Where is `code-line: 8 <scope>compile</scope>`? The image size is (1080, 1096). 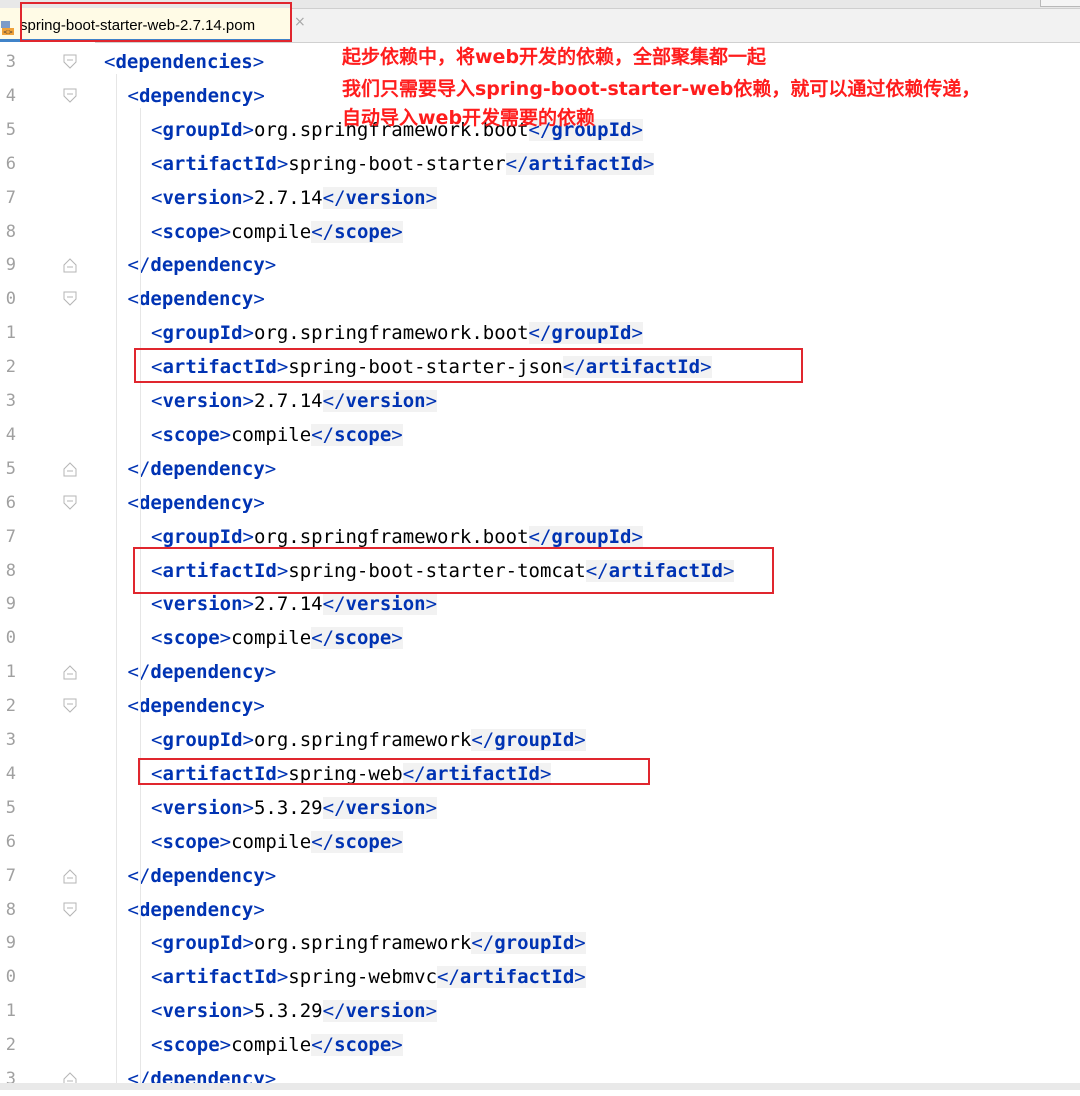
code-line: 8 <scope>compile</scope> is located at coordinates (540, 232).